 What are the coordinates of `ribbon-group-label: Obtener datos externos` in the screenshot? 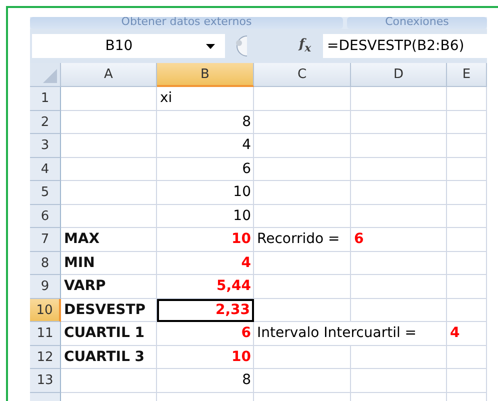 It's located at (186, 23).